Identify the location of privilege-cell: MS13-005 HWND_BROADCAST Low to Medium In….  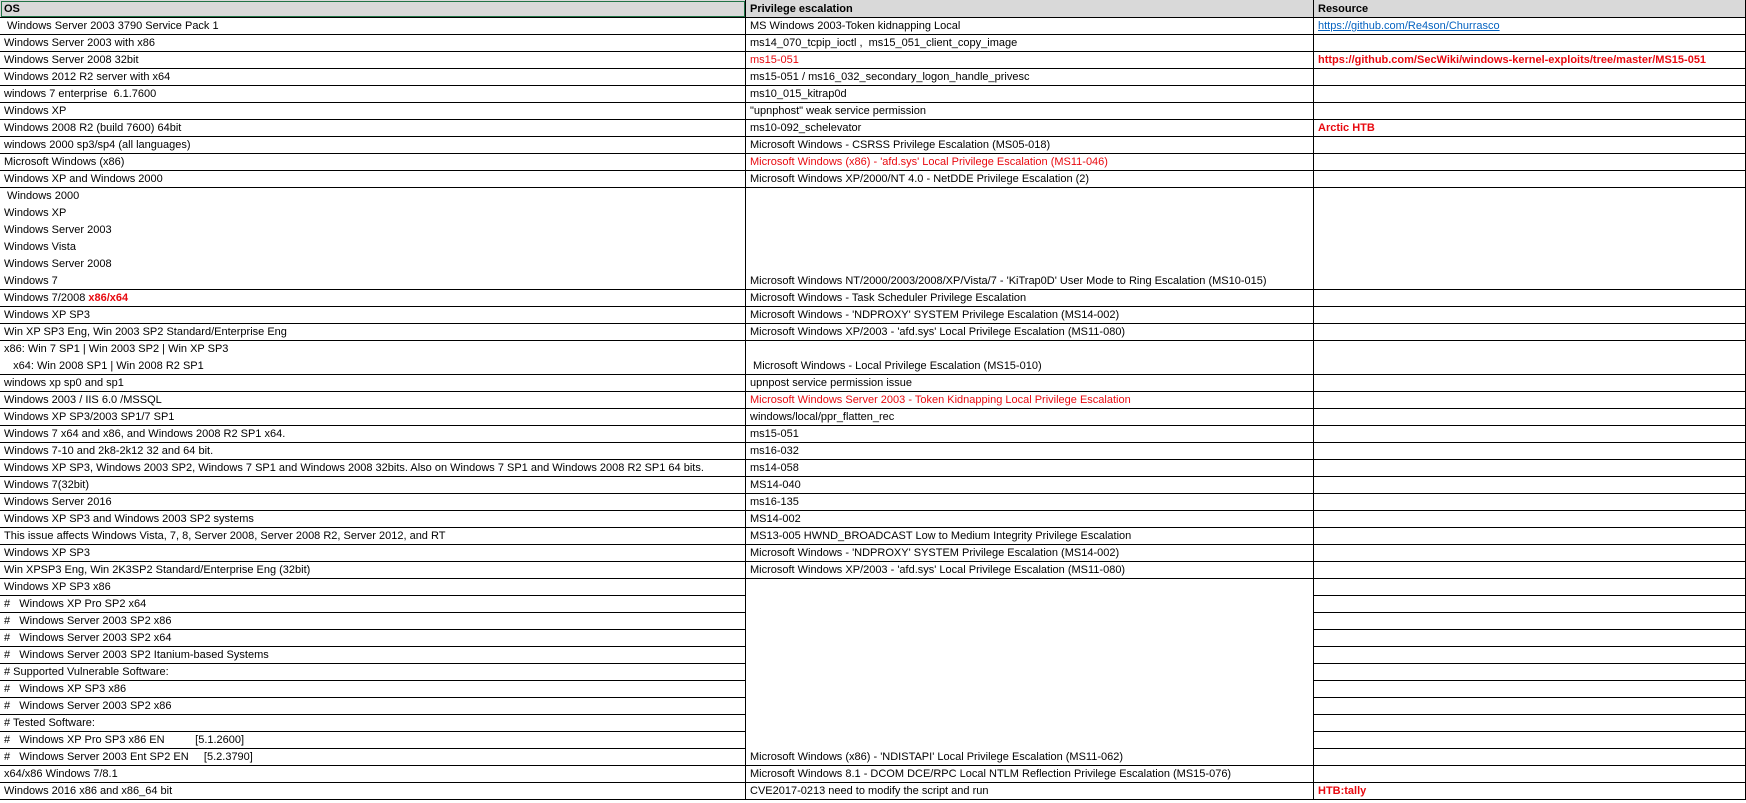
(1030, 536).